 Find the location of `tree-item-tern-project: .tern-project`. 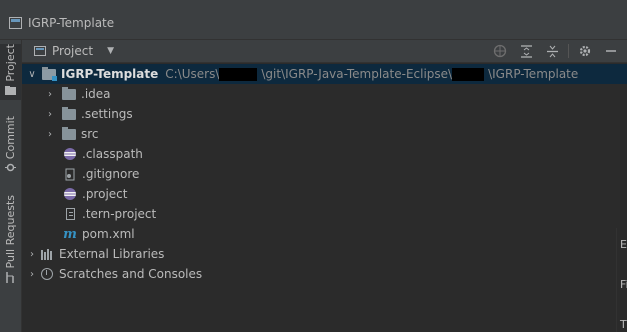

tree-item-tern-project: .tern-project is located at coordinates (324, 214).